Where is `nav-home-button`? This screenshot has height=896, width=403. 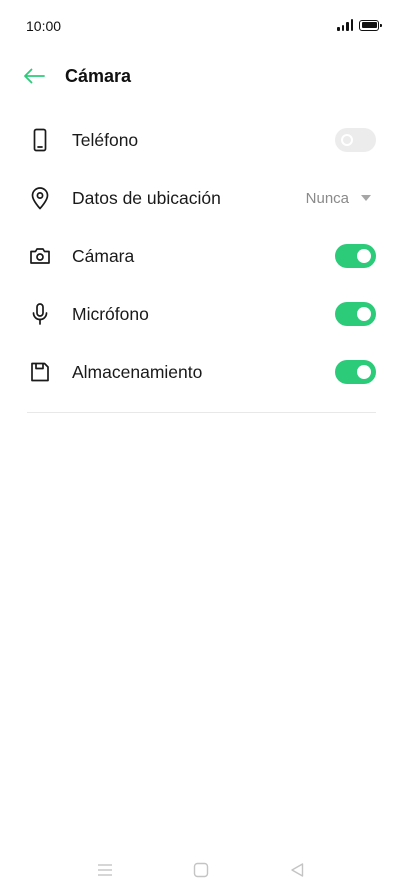 nav-home-button is located at coordinates (201, 870).